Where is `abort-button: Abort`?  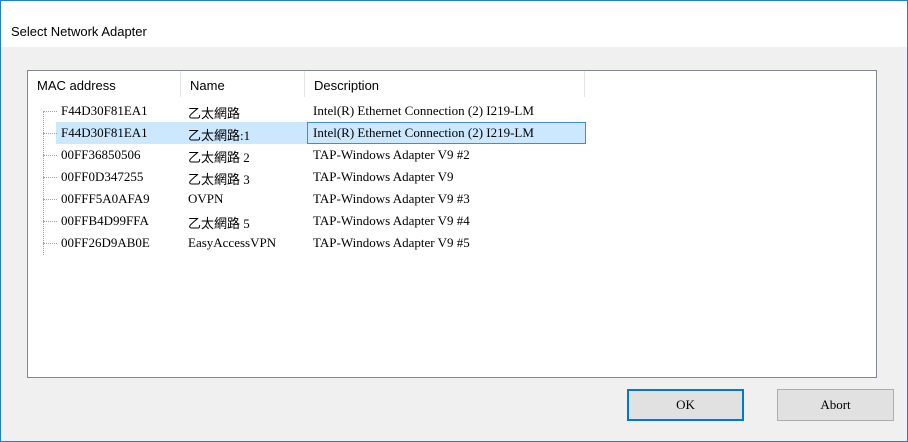 abort-button: Abort is located at coordinates (835, 405).